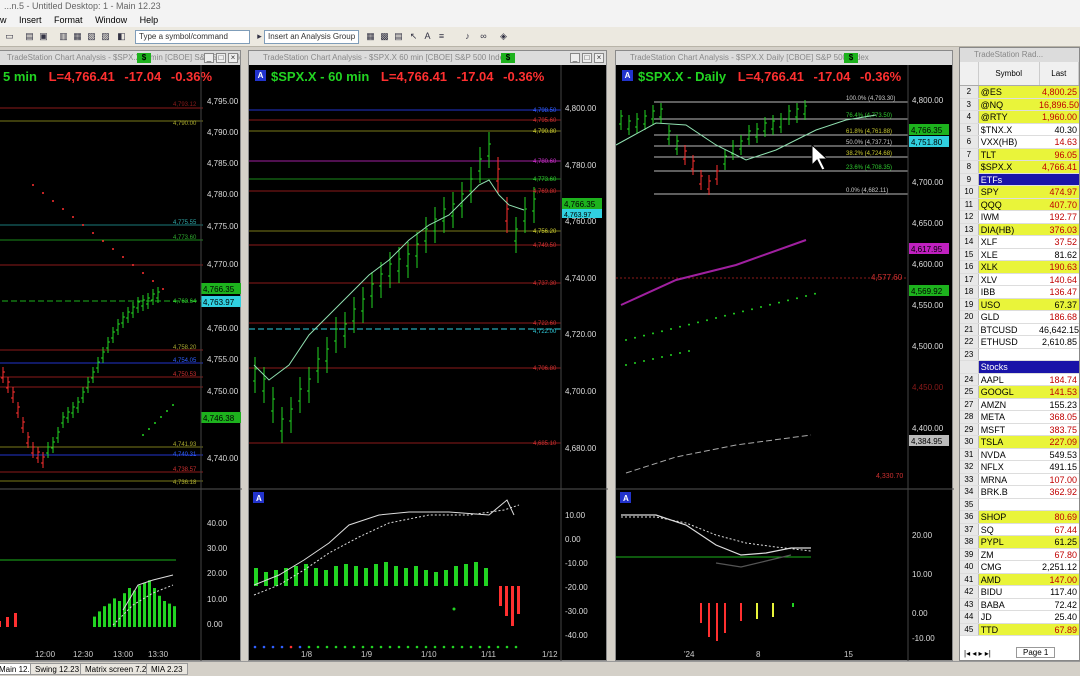  I want to click on radar-row: 36 SHOP 80.69, so click(1019, 517).